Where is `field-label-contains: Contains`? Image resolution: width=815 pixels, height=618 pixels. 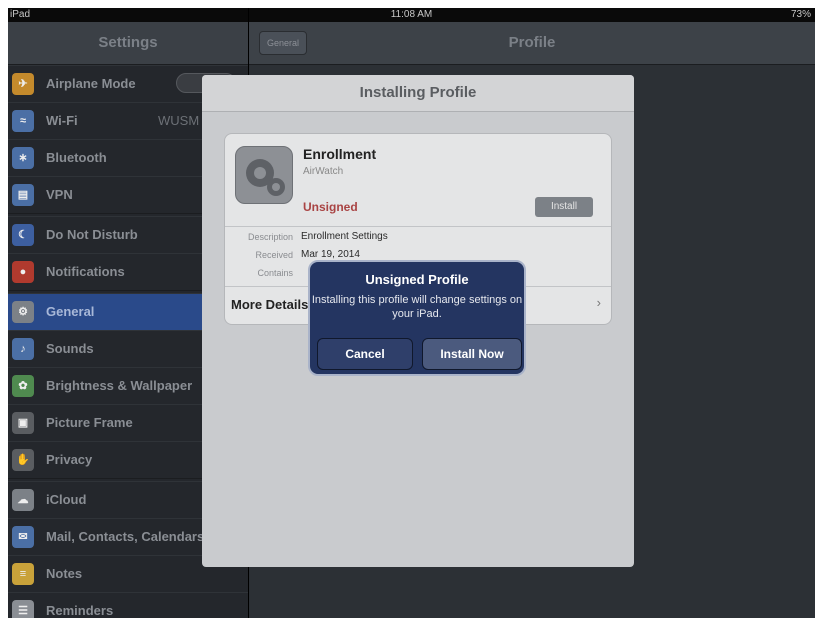 field-label-contains: Contains is located at coordinates (275, 273).